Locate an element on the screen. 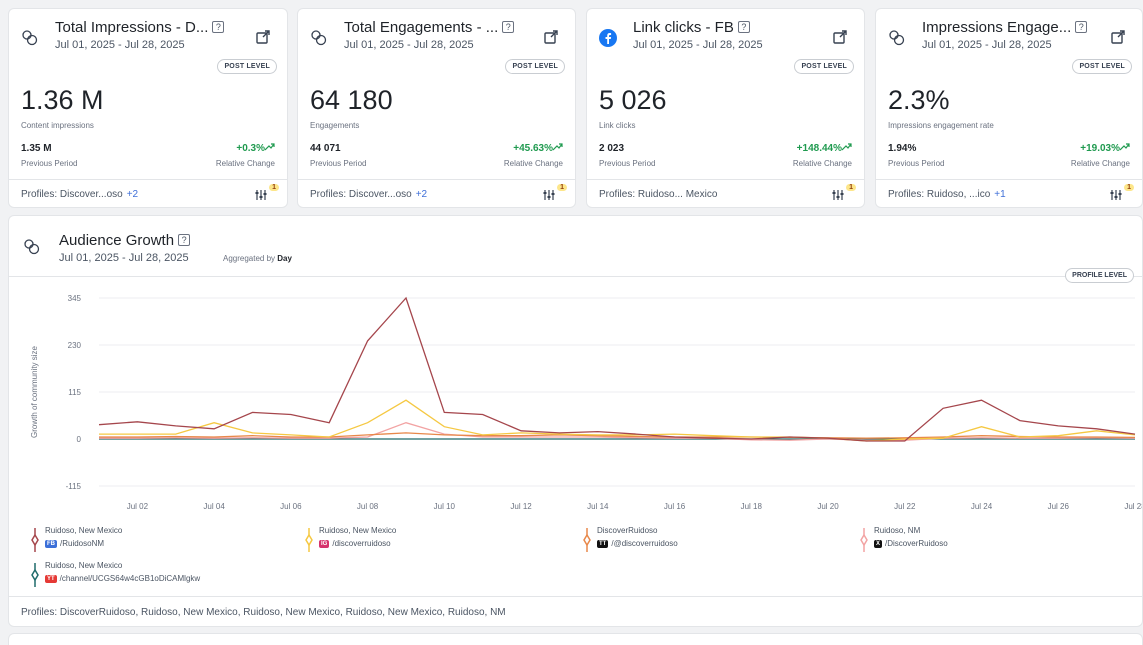 Image resolution: width=1143 pixels, height=645 pixels. y-tick-label: 115 is located at coordinates (74, 392).